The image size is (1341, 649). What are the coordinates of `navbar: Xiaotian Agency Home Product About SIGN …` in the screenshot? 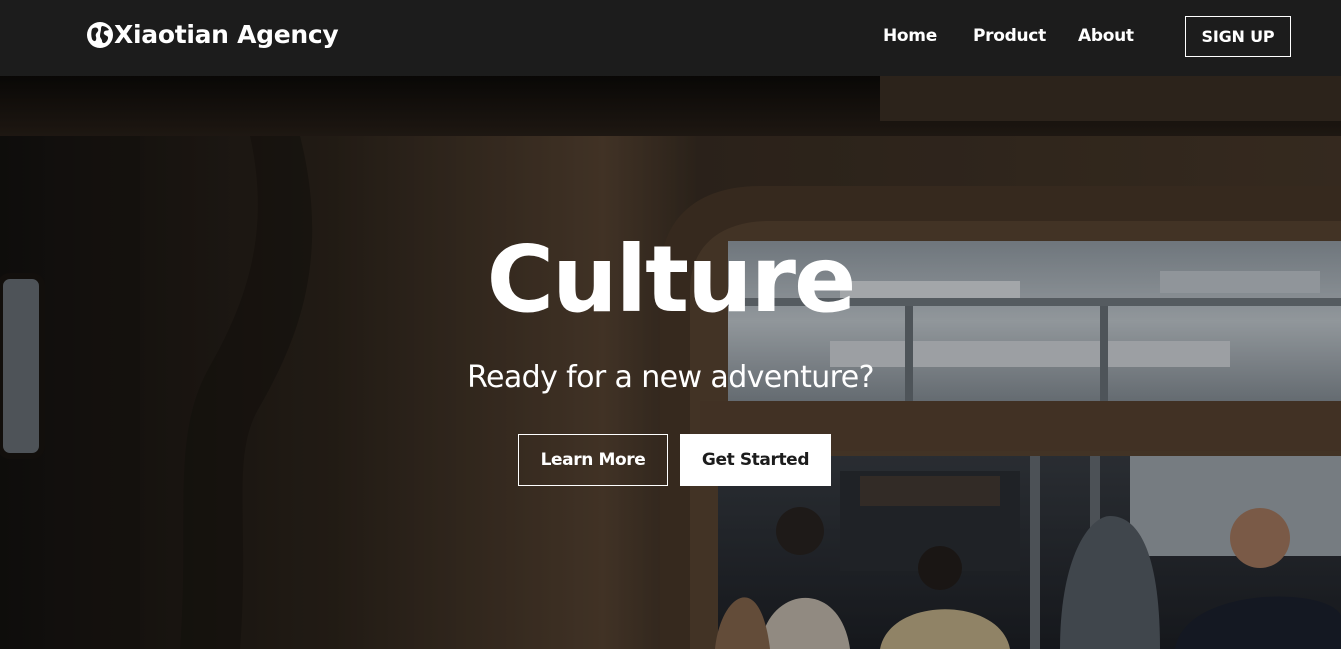 It's located at (670, 38).